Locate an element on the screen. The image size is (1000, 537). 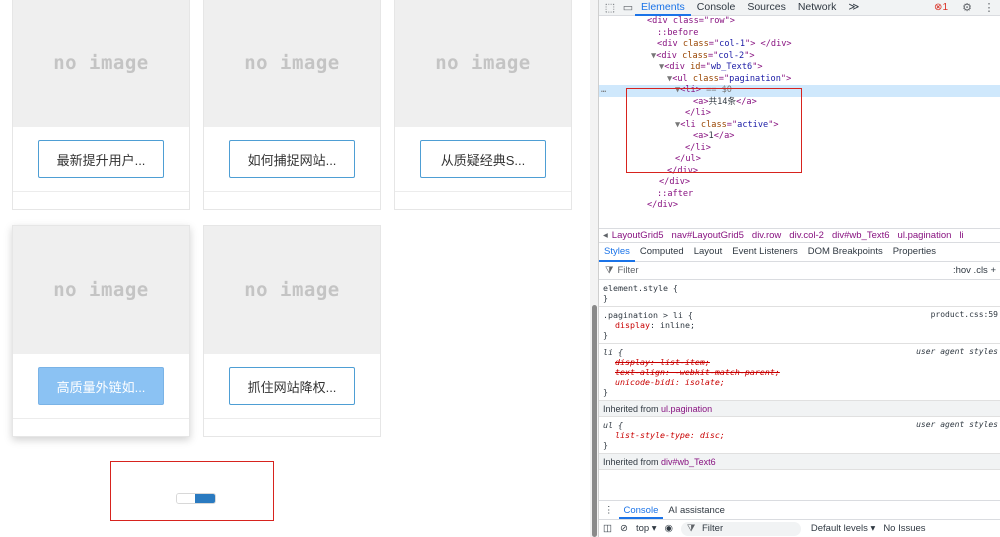
breadcrumb-item: div.row is located at coordinates (766, 235).